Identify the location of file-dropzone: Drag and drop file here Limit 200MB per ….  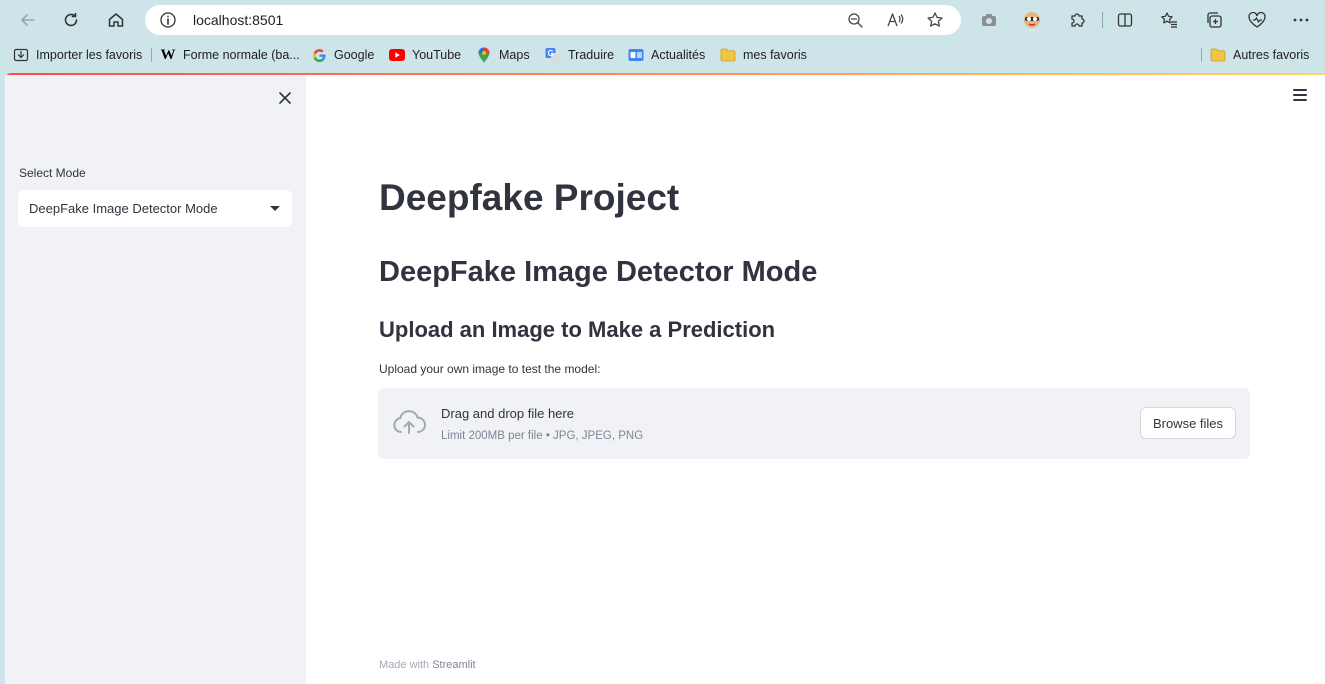
(814, 423).